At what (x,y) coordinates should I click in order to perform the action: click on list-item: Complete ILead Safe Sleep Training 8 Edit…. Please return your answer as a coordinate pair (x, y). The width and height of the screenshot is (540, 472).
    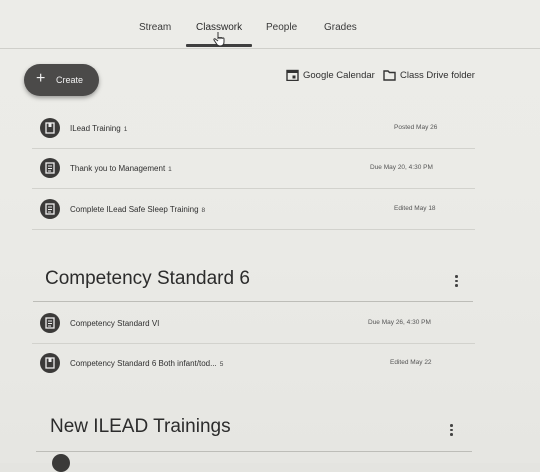
    Looking at the image, I should click on (253, 210).